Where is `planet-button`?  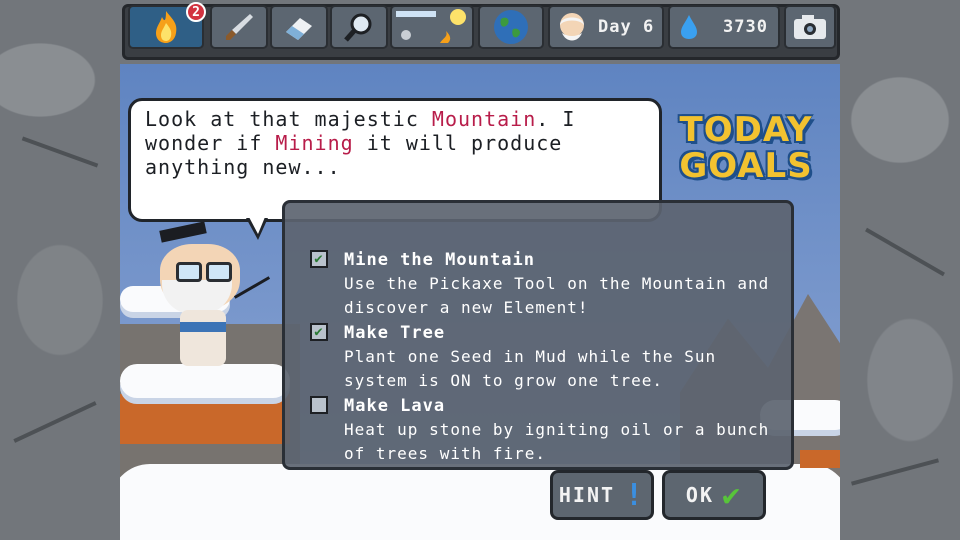 planet-button is located at coordinates (511, 27).